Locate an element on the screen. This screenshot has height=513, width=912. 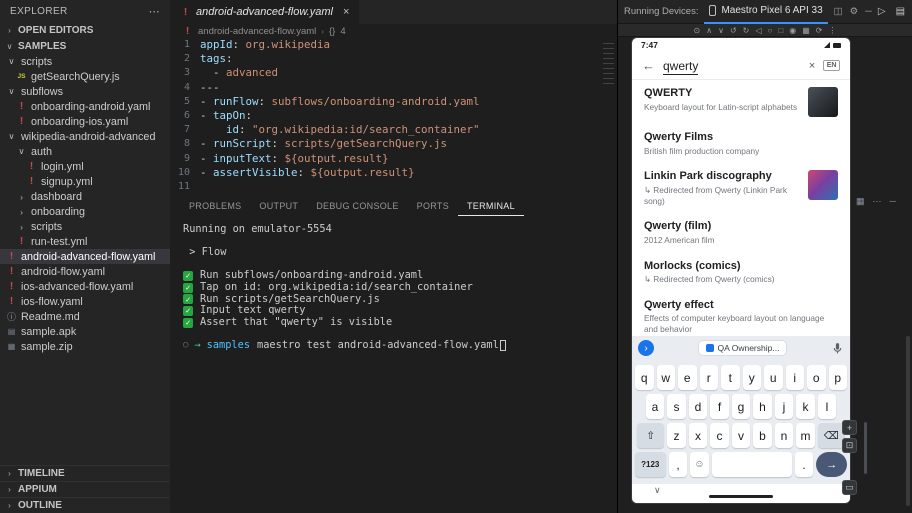
tree-item-wikipedia-android-advanced: ∨ wikipedia-android-advanced is located at coordinates (85, 136).